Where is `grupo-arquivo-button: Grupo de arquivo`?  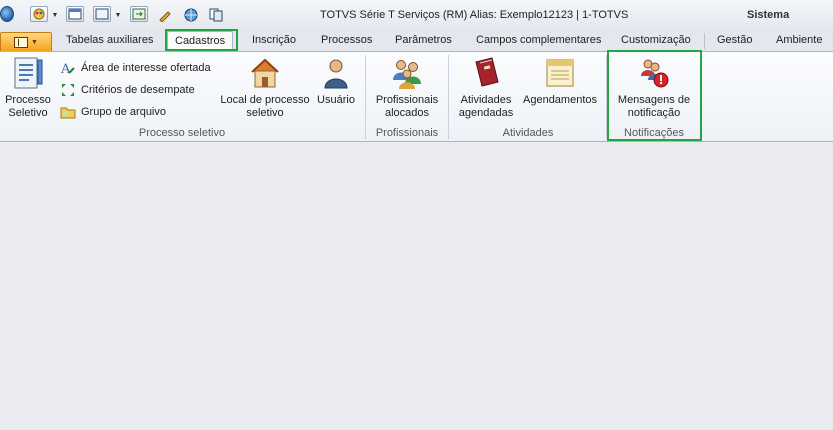
grupo-arquivo-button: Grupo de arquivo is located at coordinates (113, 112).